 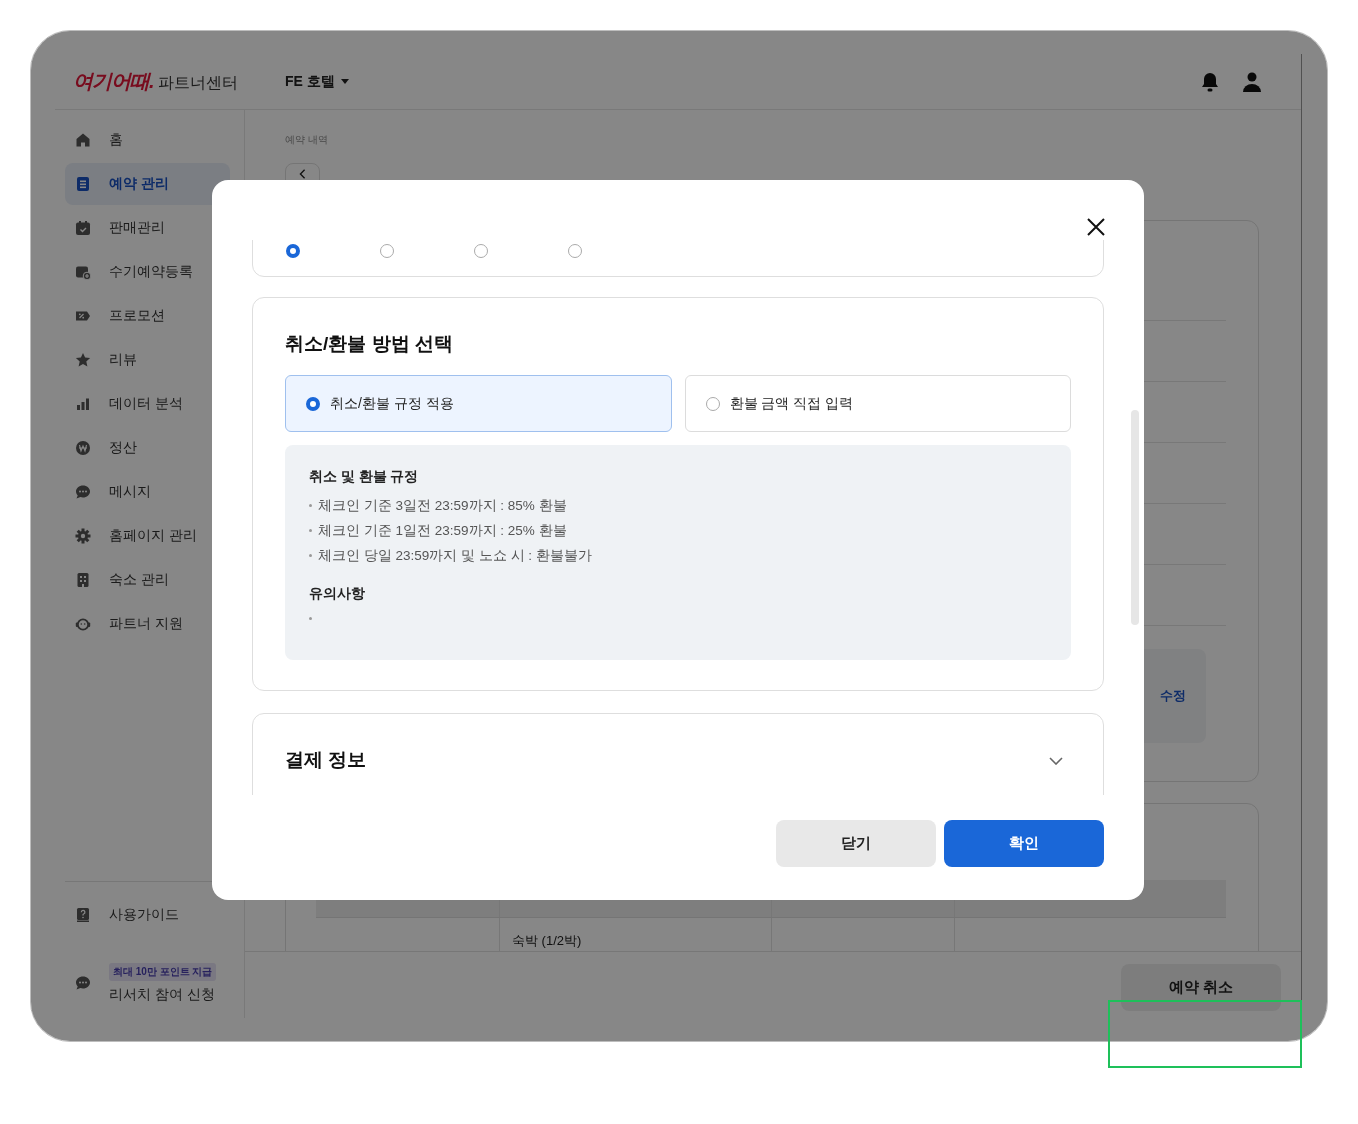 I want to click on bell-icon, so click(x=1210, y=81).